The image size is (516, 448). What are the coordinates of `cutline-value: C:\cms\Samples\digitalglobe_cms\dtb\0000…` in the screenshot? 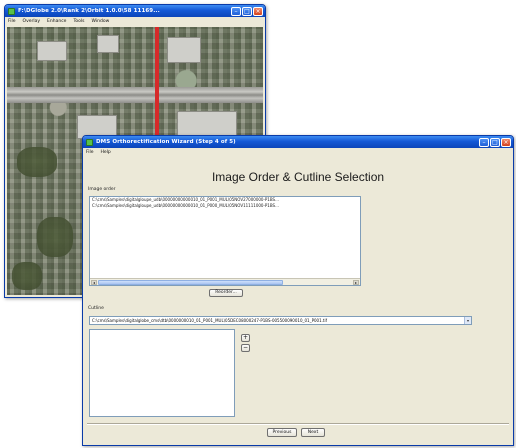 It's located at (209, 320).